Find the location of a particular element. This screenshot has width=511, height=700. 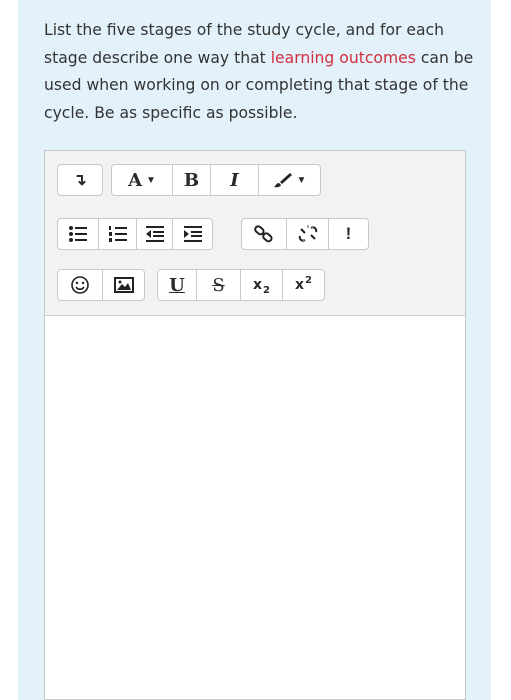

superscript-button: x2 is located at coordinates (304, 285).